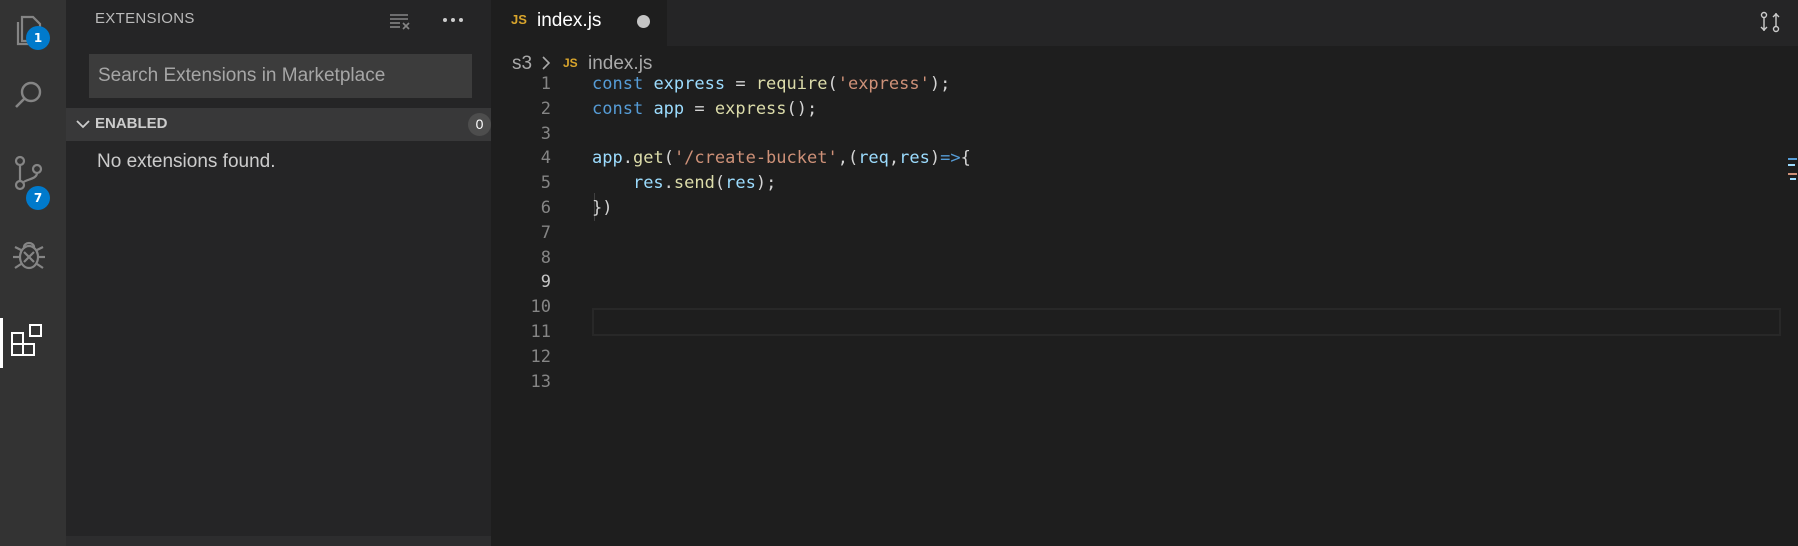 This screenshot has height=546, width=1798. Describe the element at coordinates (894, 158) in the screenshot. I see `code-token: ,` at that location.